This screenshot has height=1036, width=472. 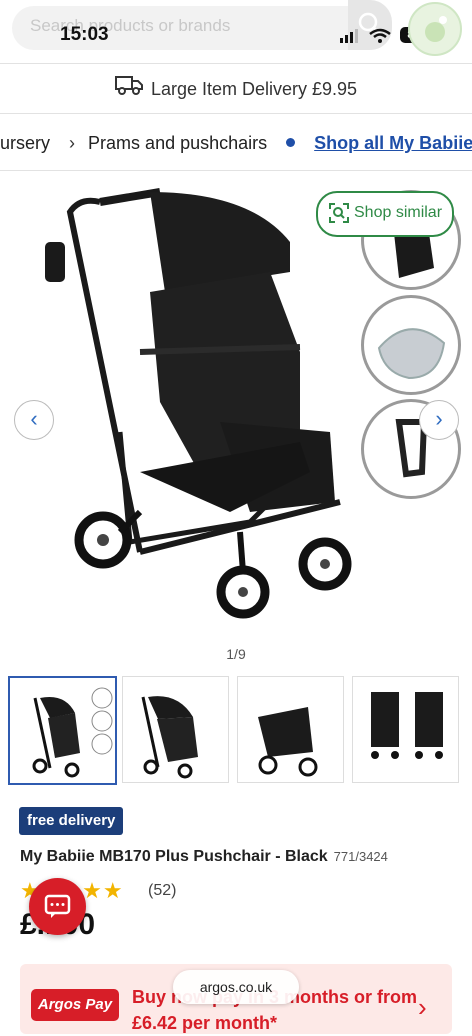 I want to click on breadcrumb-item: Prams and pushchairs, so click(x=177, y=143).